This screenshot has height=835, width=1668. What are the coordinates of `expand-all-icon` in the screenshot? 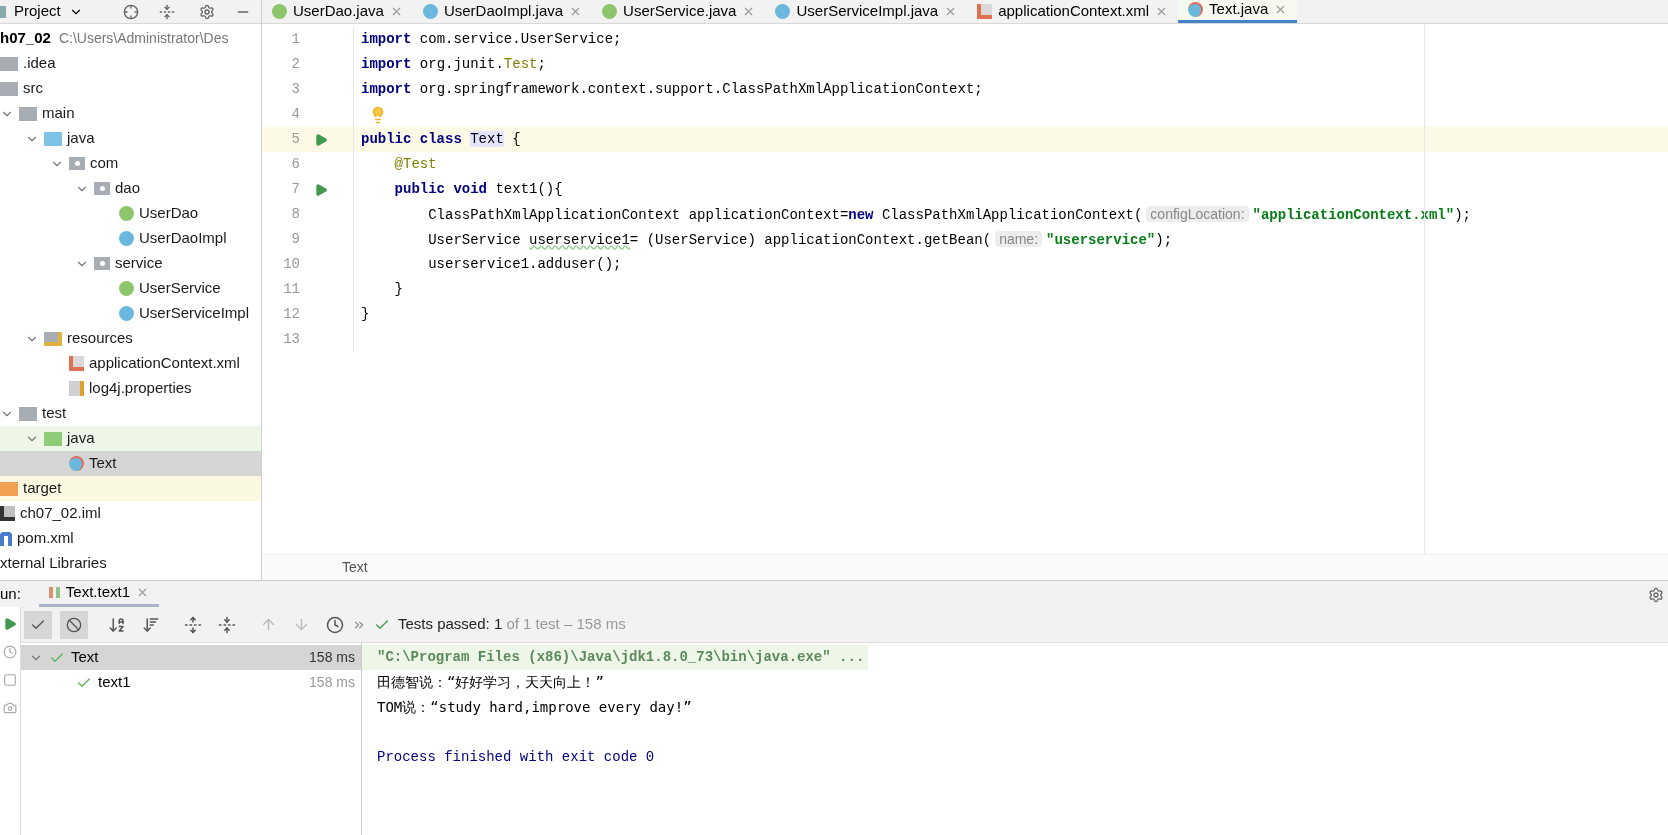 It's located at (193, 624).